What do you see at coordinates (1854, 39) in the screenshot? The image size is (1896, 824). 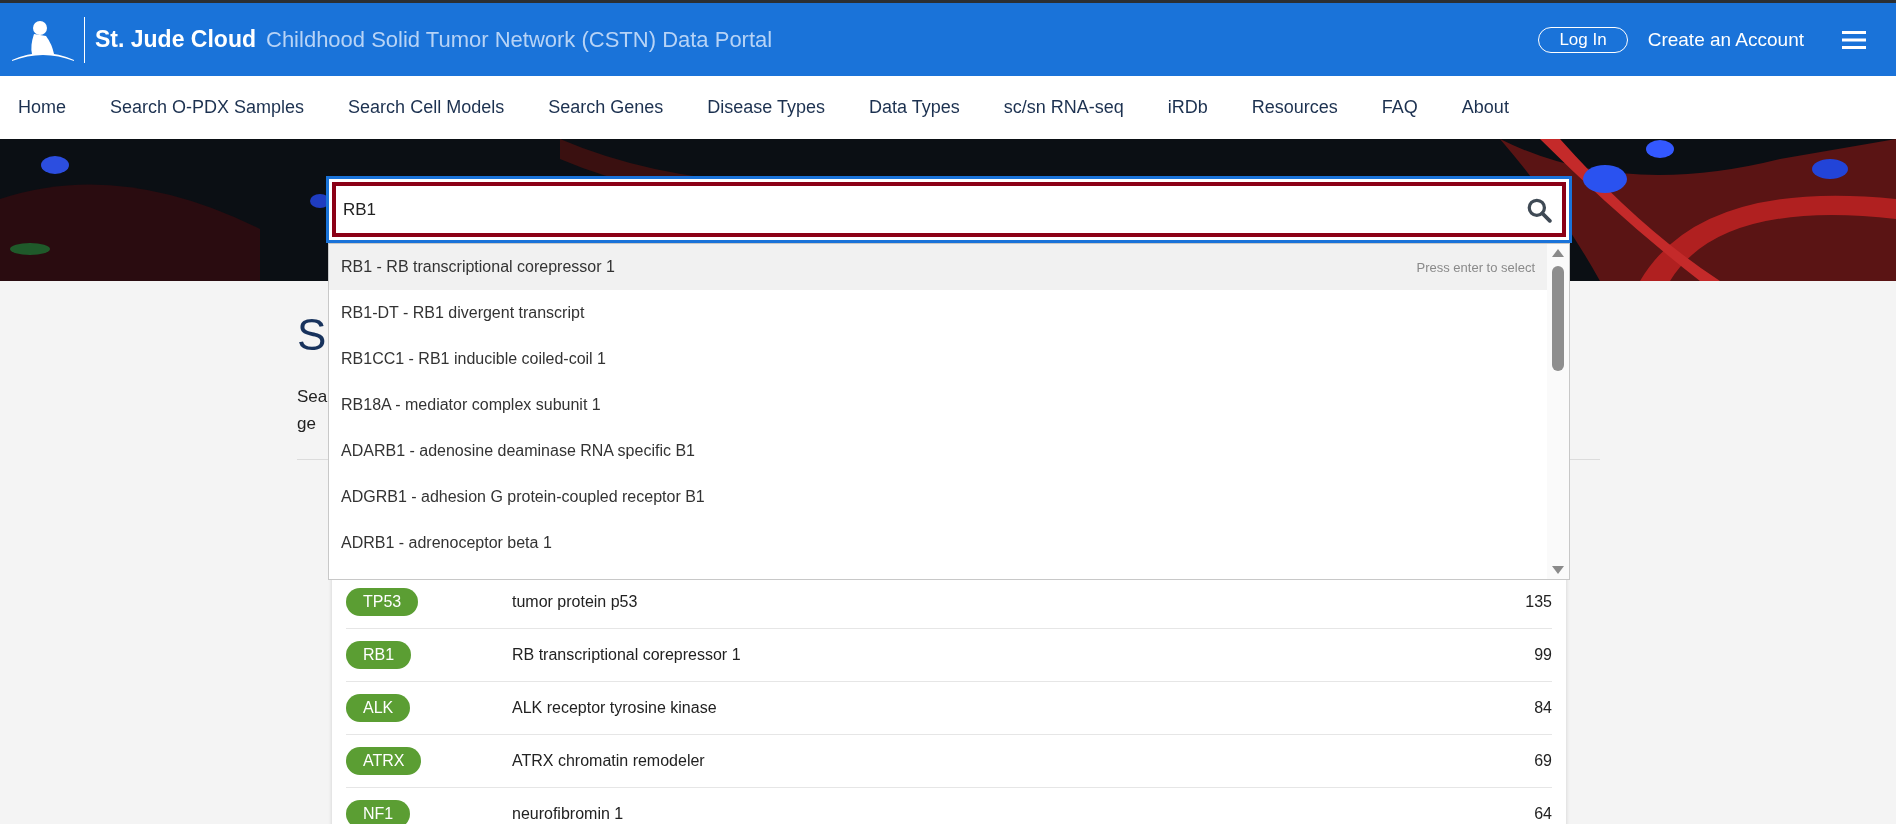 I see `menu-icon` at bounding box center [1854, 39].